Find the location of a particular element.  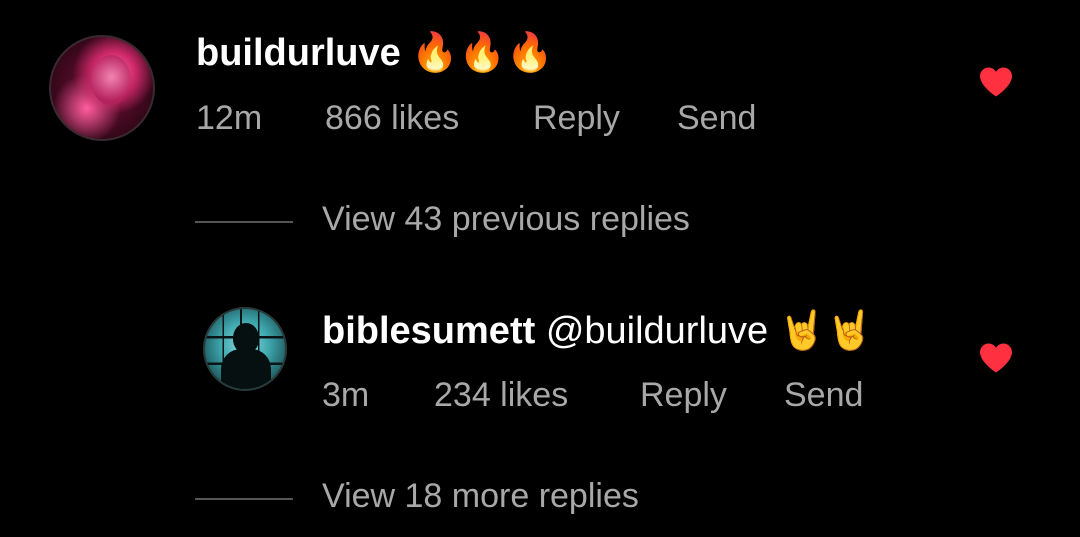

reply-author-line: biblesumett @buildurluve 🤘🤘 is located at coordinates (597, 330).